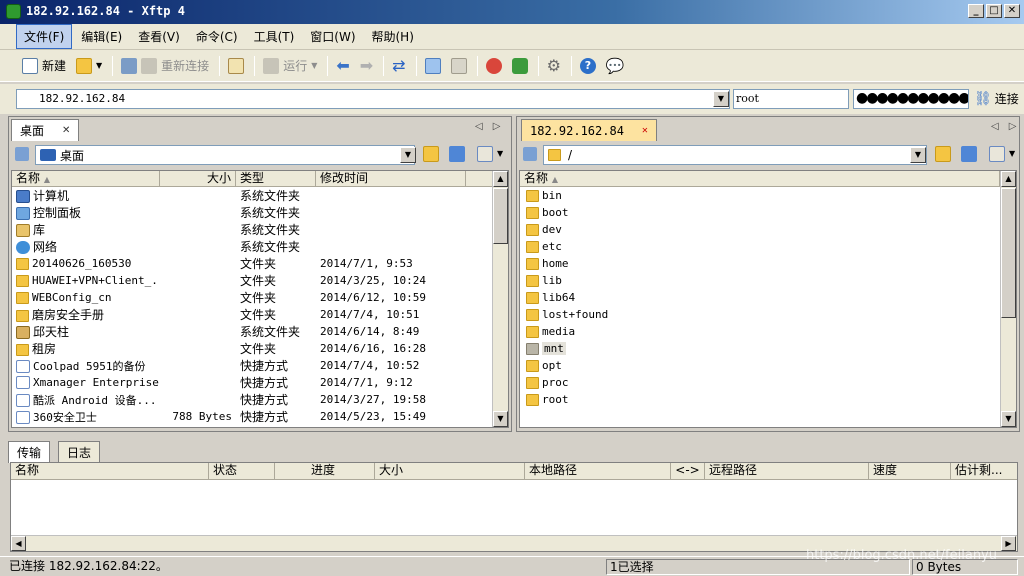  What do you see at coordinates (393, 36) in the screenshot?
I see `menu-help: 帮助(H)` at bounding box center [393, 36].